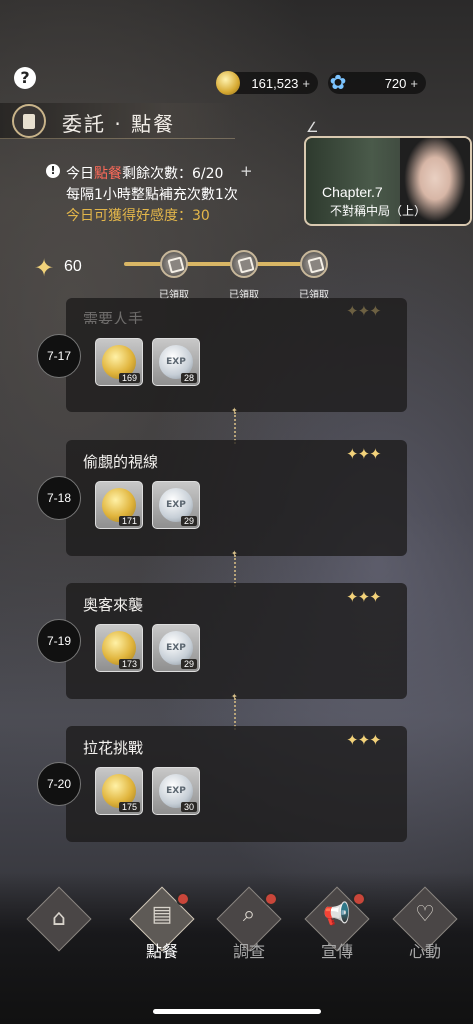  I want to click on promote-notification-dot, so click(359, 899).